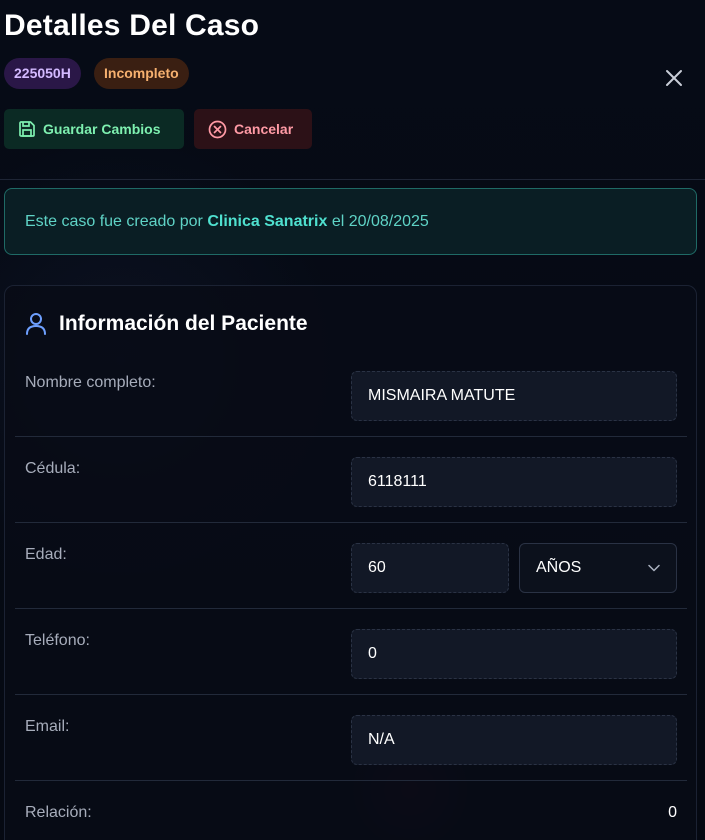 The height and width of the screenshot is (840, 705). Describe the element at coordinates (514, 482) in the screenshot. I see `id-field: 6118111` at that location.